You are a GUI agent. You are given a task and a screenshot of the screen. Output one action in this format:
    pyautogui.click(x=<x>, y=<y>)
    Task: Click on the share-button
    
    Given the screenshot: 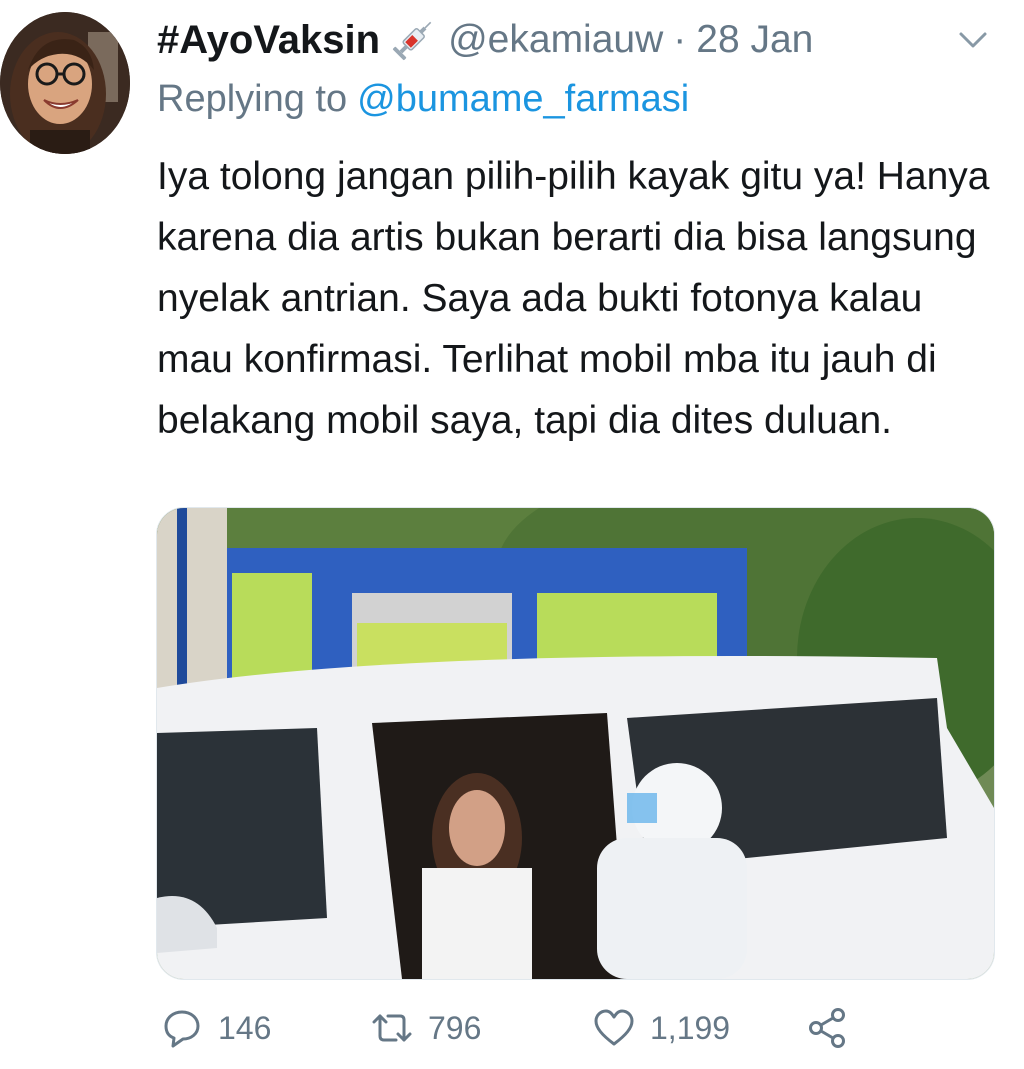 What is the action you would take?
    pyautogui.click(x=828, y=1028)
    